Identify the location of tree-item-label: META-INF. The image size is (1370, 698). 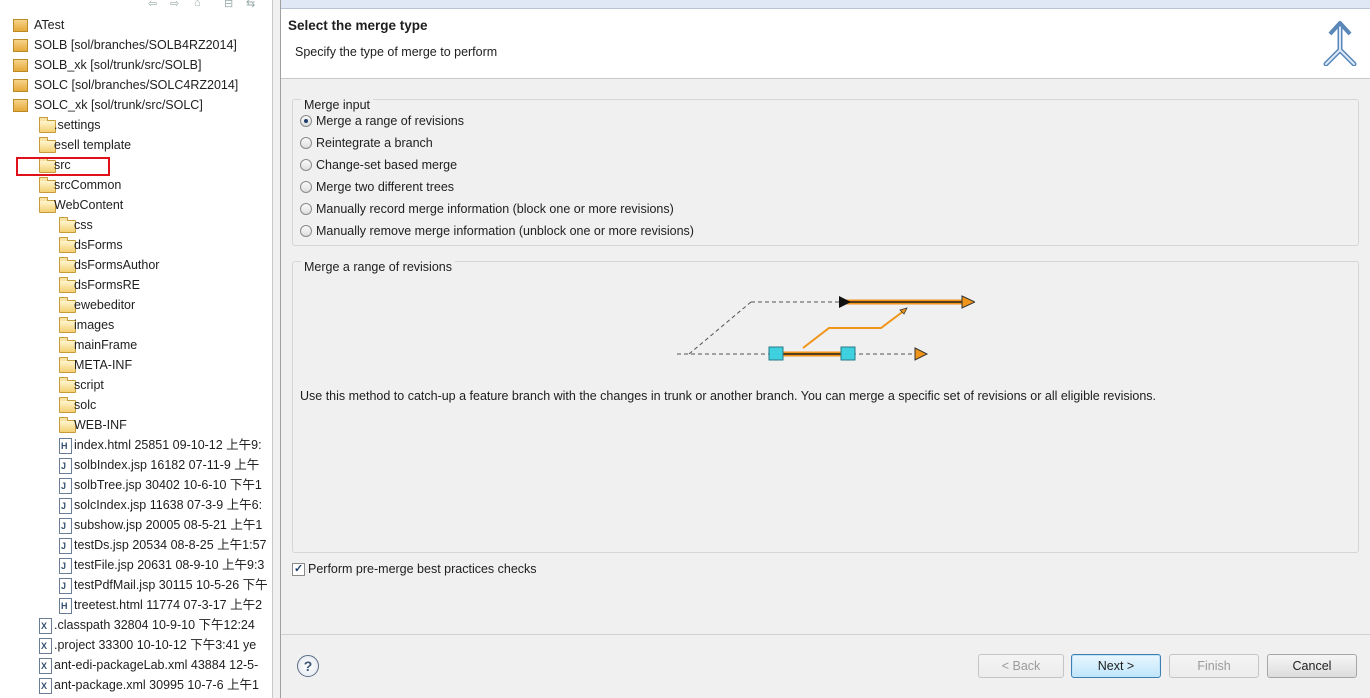
(103, 365).